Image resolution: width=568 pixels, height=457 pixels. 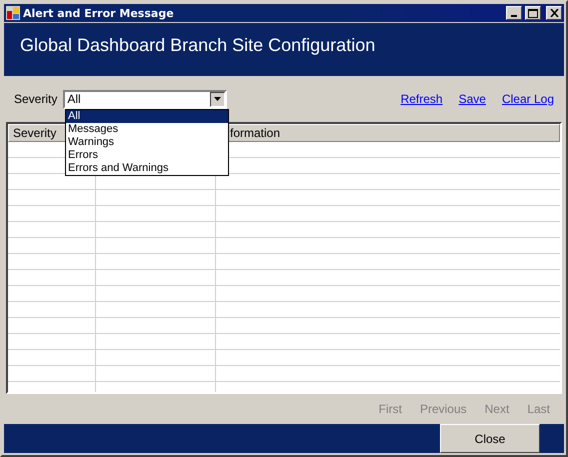 What do you see at coordinates (13, 13) in the screenshot?
I see `app-icon` at bounding box center [13, 13].